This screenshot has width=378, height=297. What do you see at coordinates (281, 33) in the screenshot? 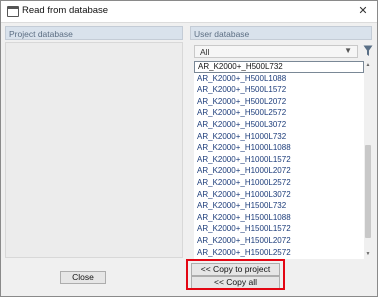
I see `user-database-header: User database` at bounding box center [281, 33].